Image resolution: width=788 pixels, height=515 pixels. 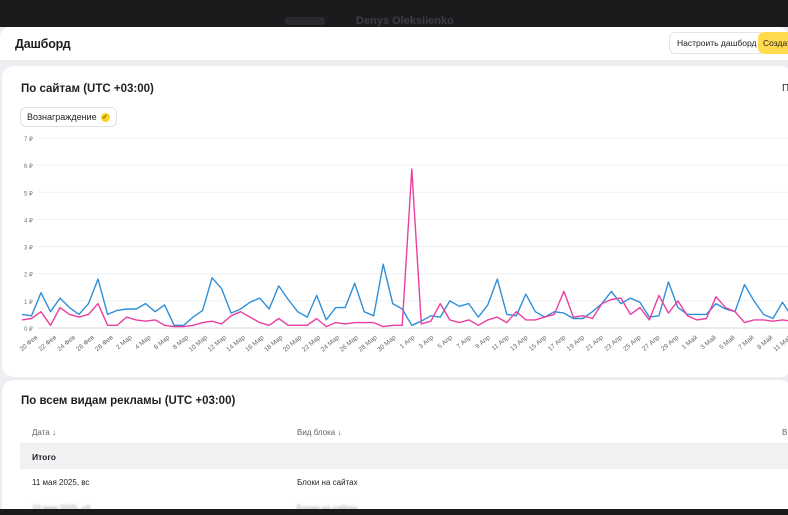 I want to click on x-tick-label: 21 Апр, so click(x=595, y=343).